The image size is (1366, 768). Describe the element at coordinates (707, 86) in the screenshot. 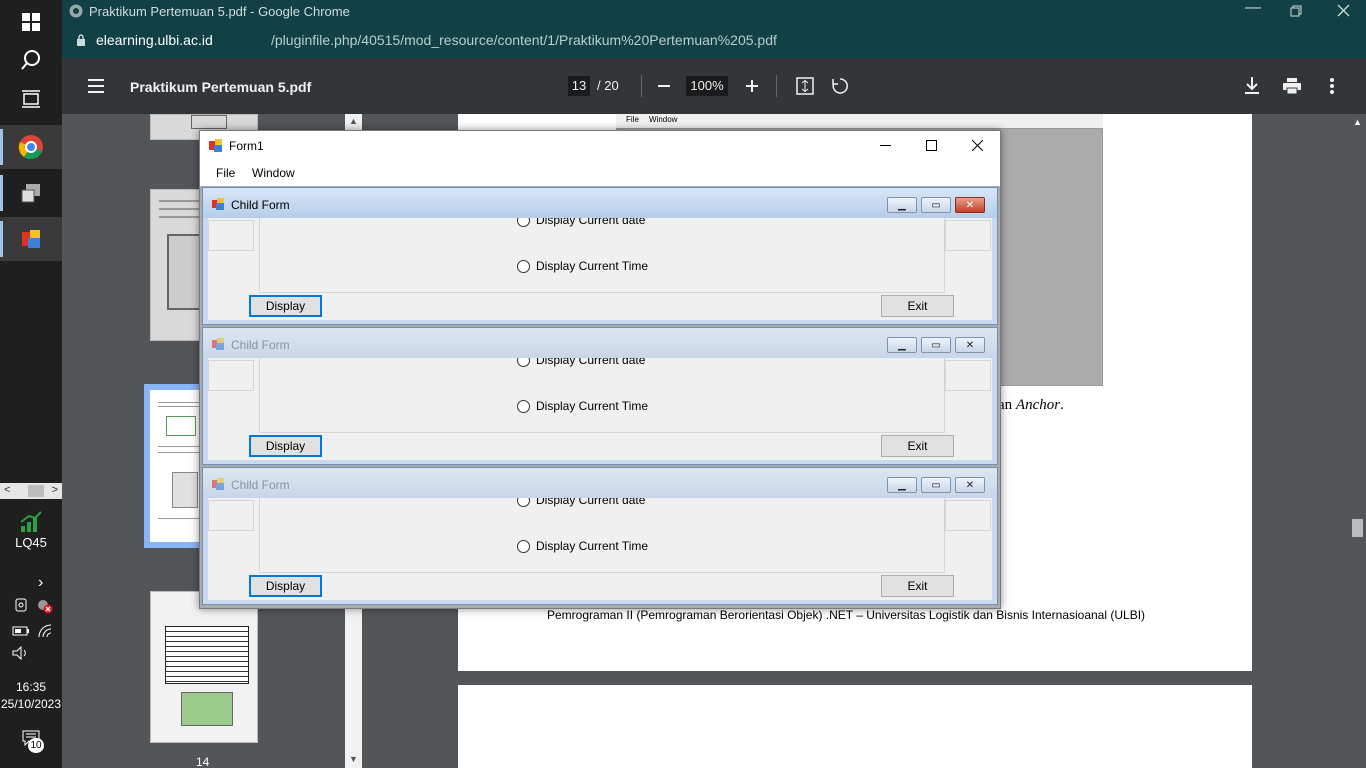

I see `zoom-input: 100%` at that location.